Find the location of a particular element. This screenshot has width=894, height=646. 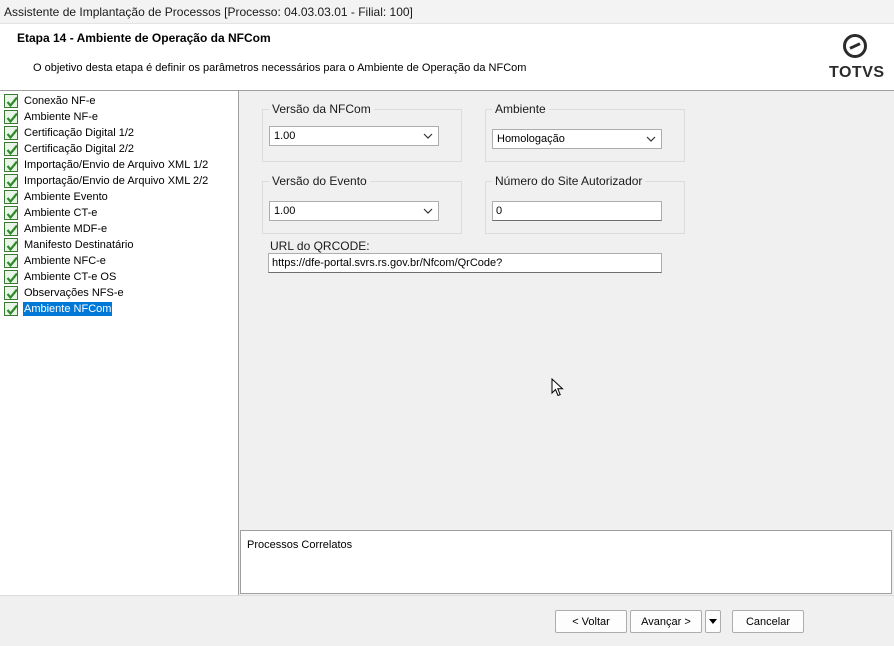

versao-evento-select: 1.00 is located at coordinates (354, 211).